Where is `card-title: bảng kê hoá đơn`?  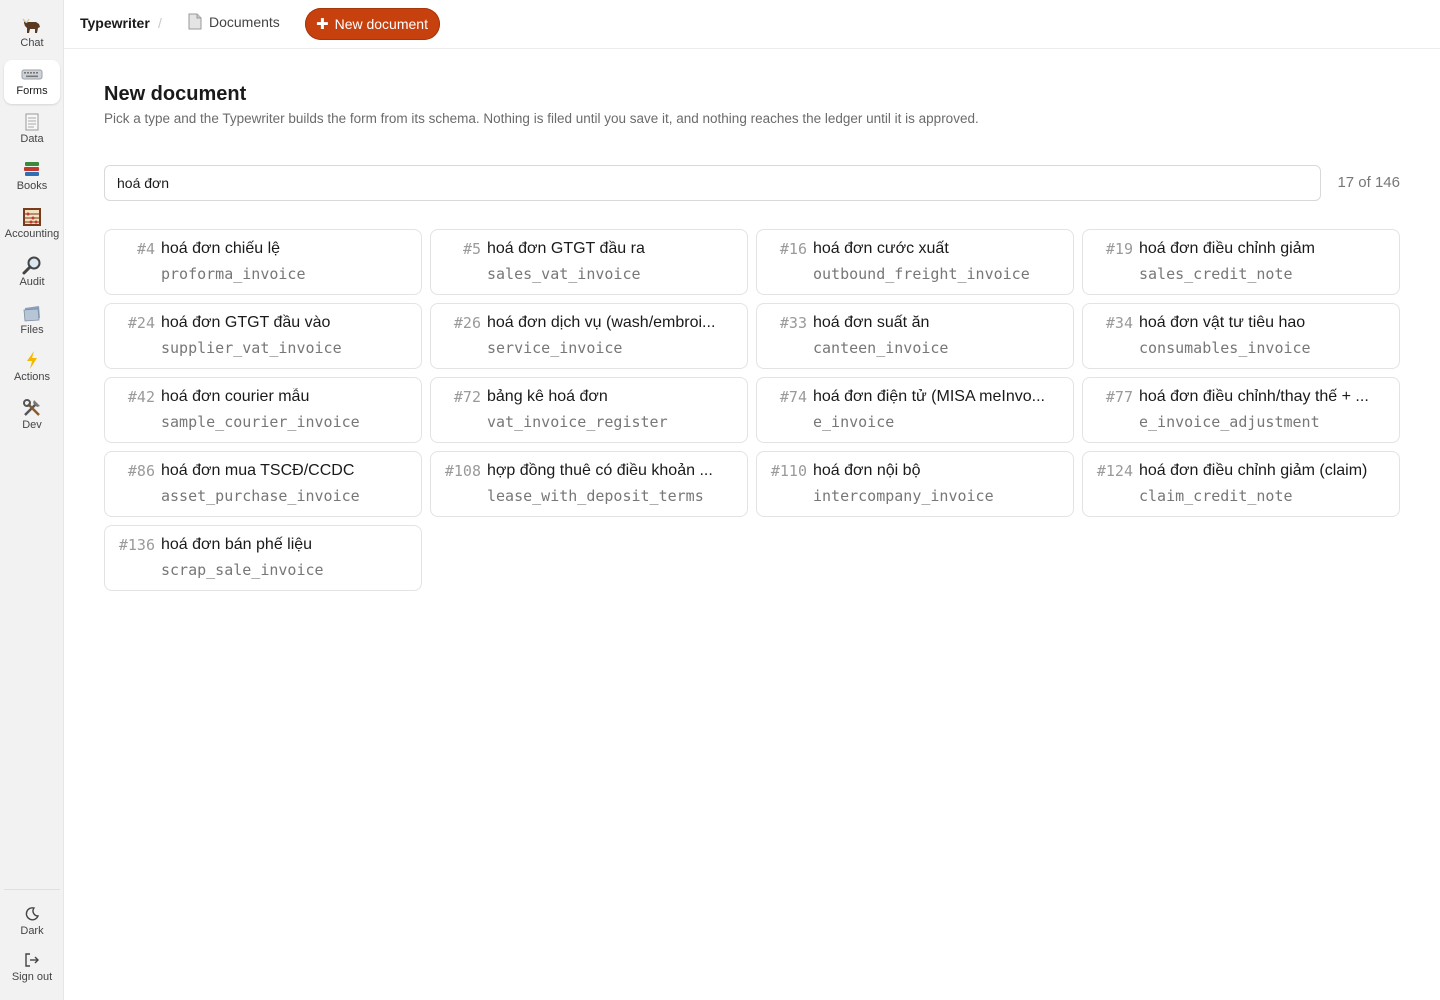 card-title: bảng kê hoá đơn is located at coordinates (547, 396).